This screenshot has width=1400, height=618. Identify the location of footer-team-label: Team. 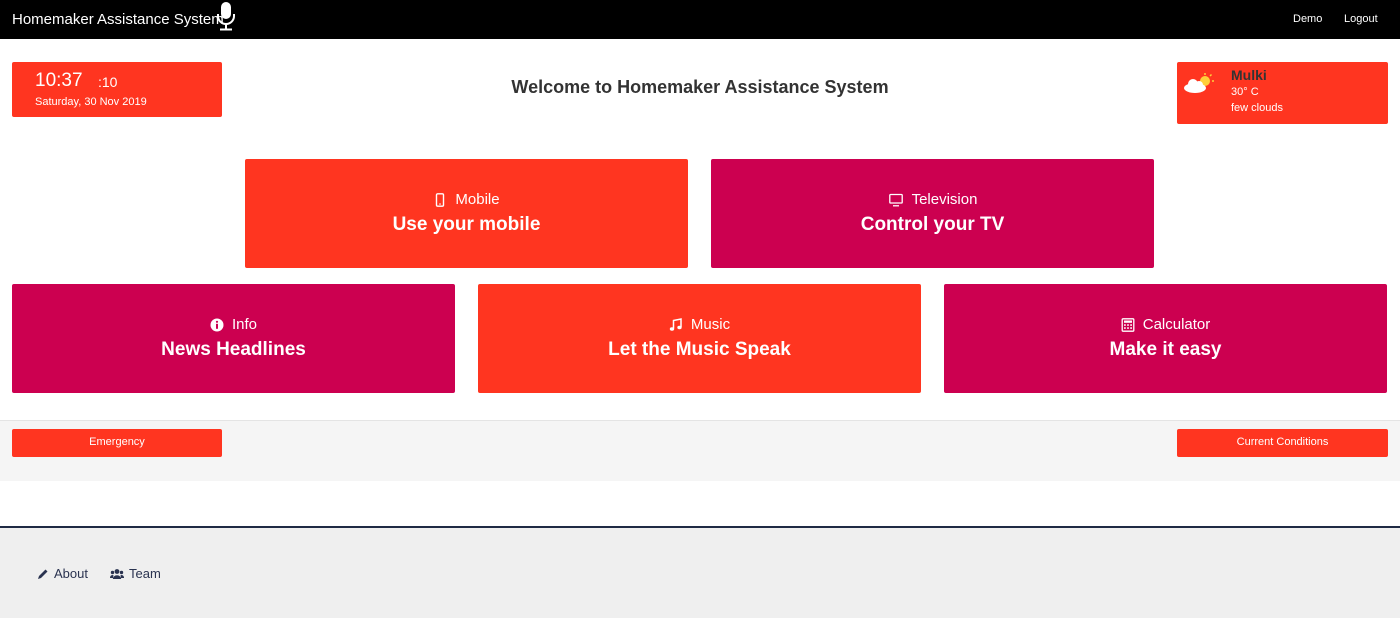
(145, 573).